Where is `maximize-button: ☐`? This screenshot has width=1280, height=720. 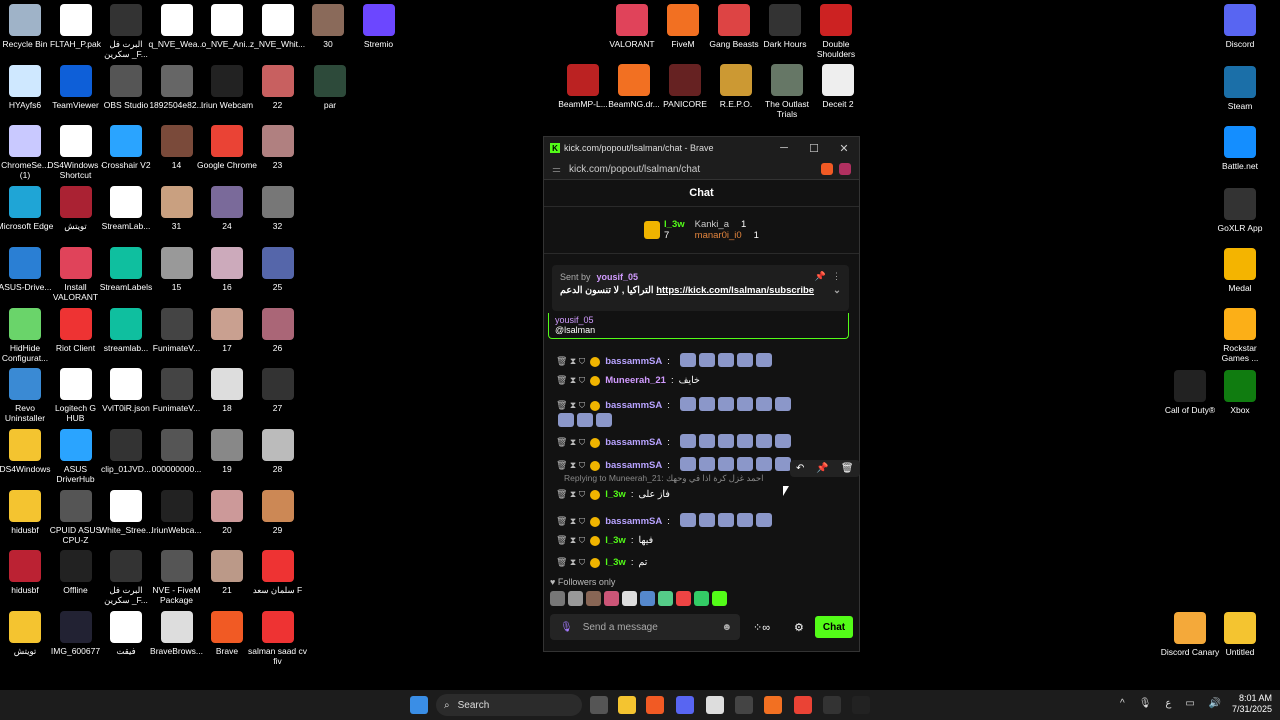
maximize-button: ☐ is located at coordinates (814, 148).